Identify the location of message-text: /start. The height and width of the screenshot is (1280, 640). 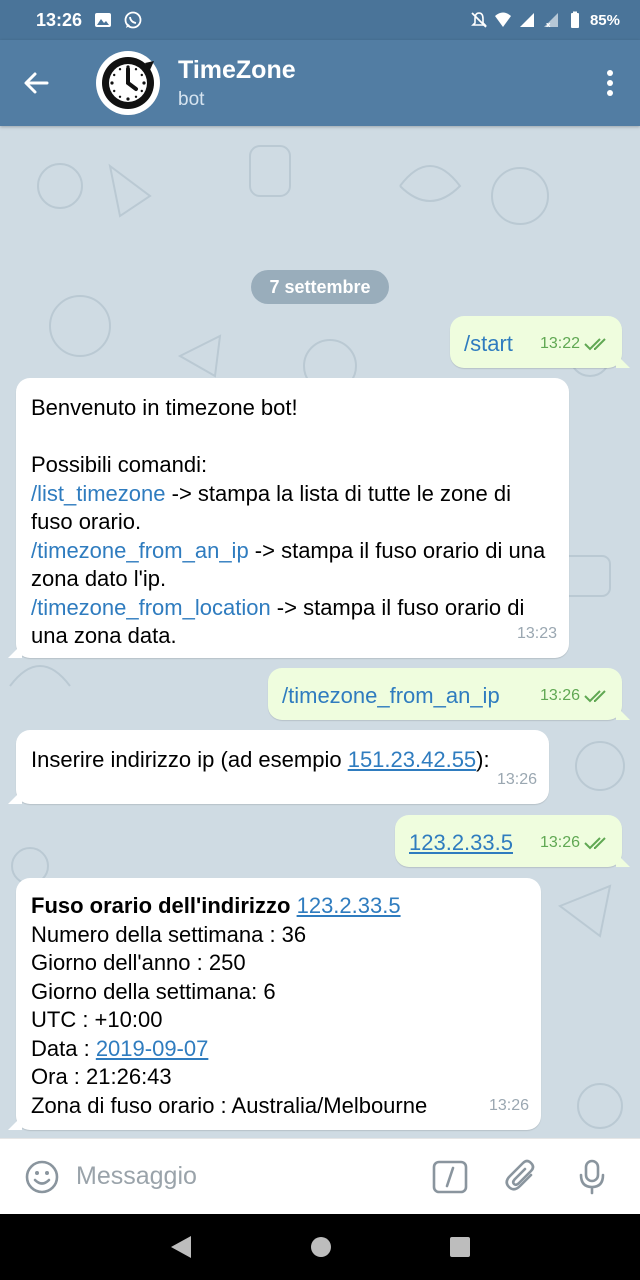
(488, 343).